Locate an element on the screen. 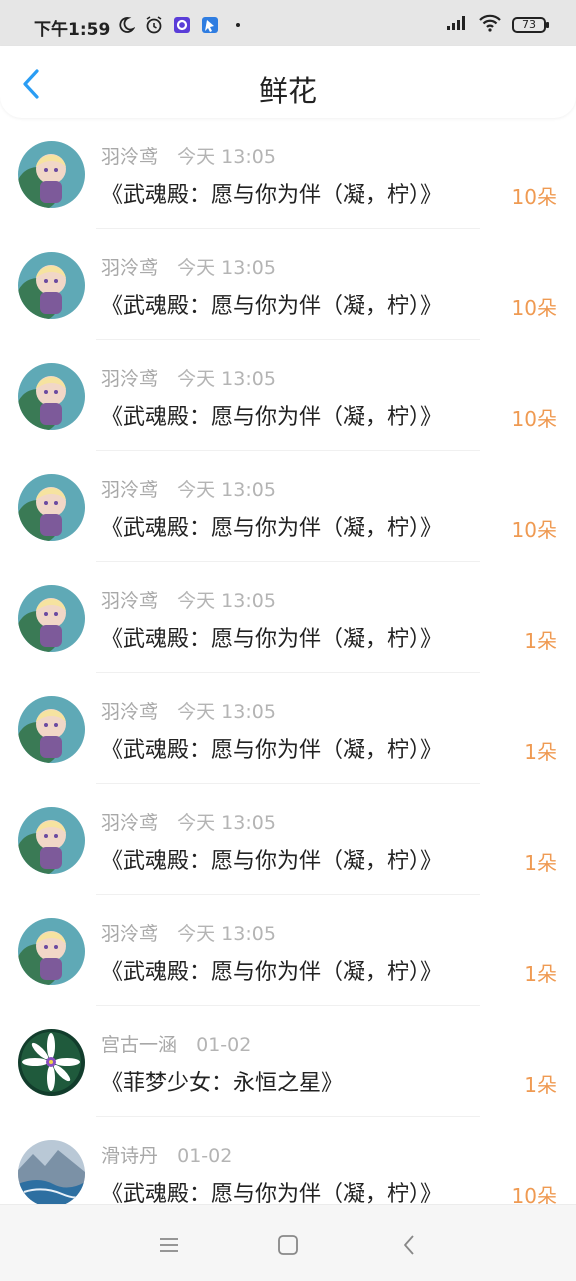 The height and width of the screenshot is (1281, 576). item-meta: 宫古一涵 01-02 is located at coordinates (176, 1043).